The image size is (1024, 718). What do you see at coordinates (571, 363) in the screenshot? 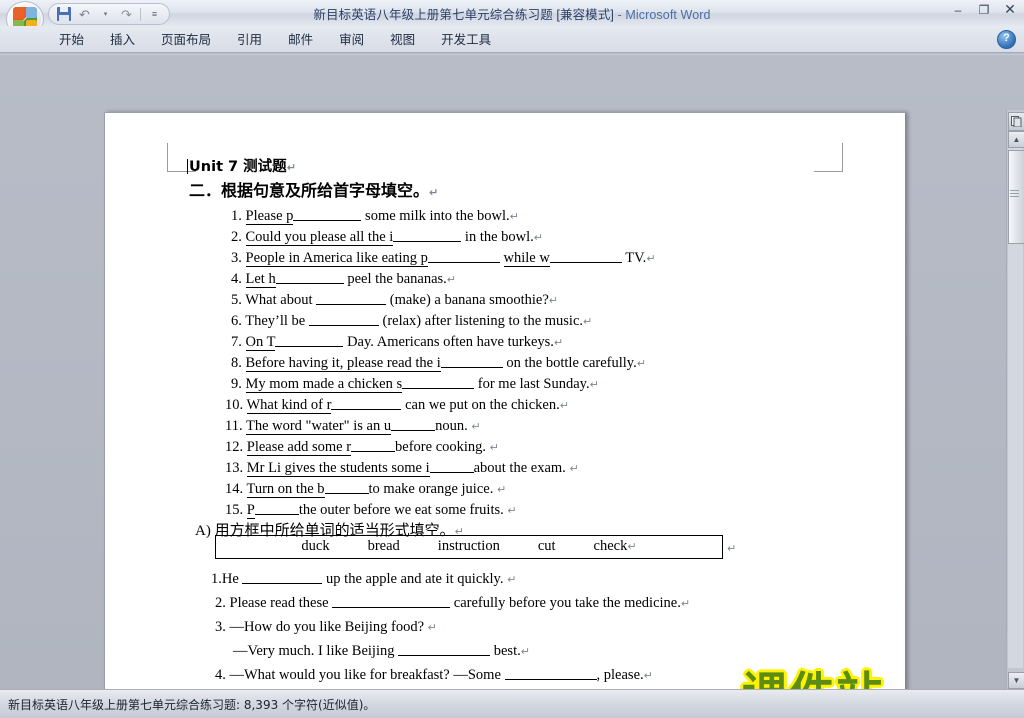
I see `item-text-after: on the bottle carefully.` at bounding box center [571, 363].